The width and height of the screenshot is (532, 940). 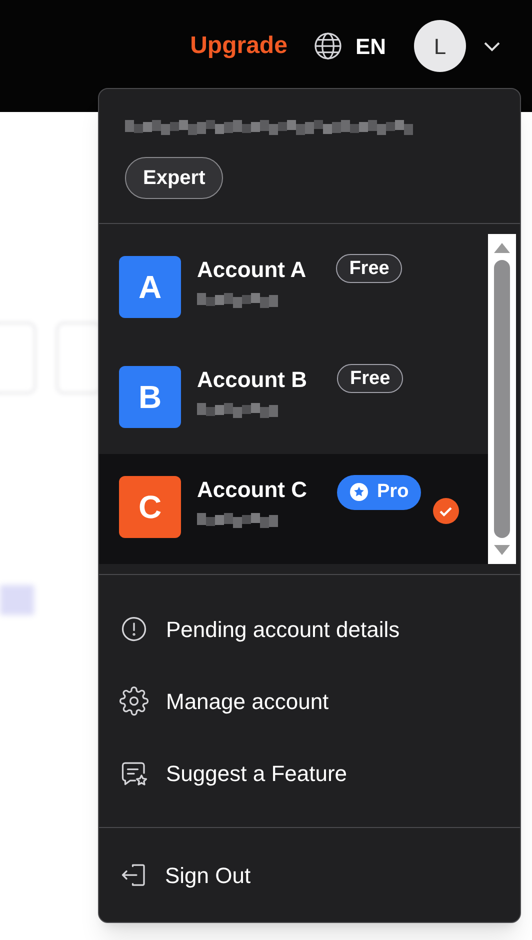 What do you see at coordinates (440, 46) in the screenshot?
I see `user-avatar: L` at bounding box center [440, 46].